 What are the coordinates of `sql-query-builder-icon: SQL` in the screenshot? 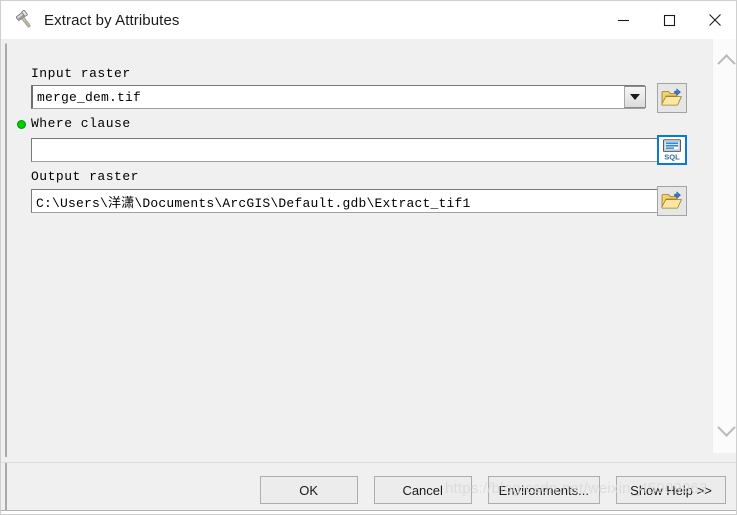 It's located at (672, 150).